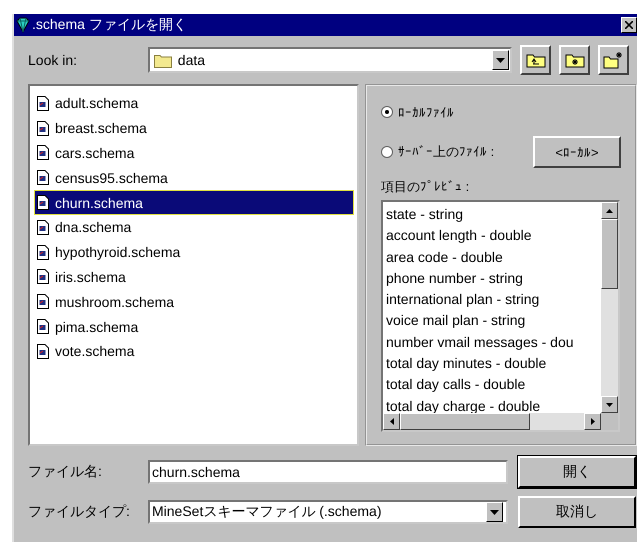  I want to click on cancel-button: 取消し, so click(577, 512).